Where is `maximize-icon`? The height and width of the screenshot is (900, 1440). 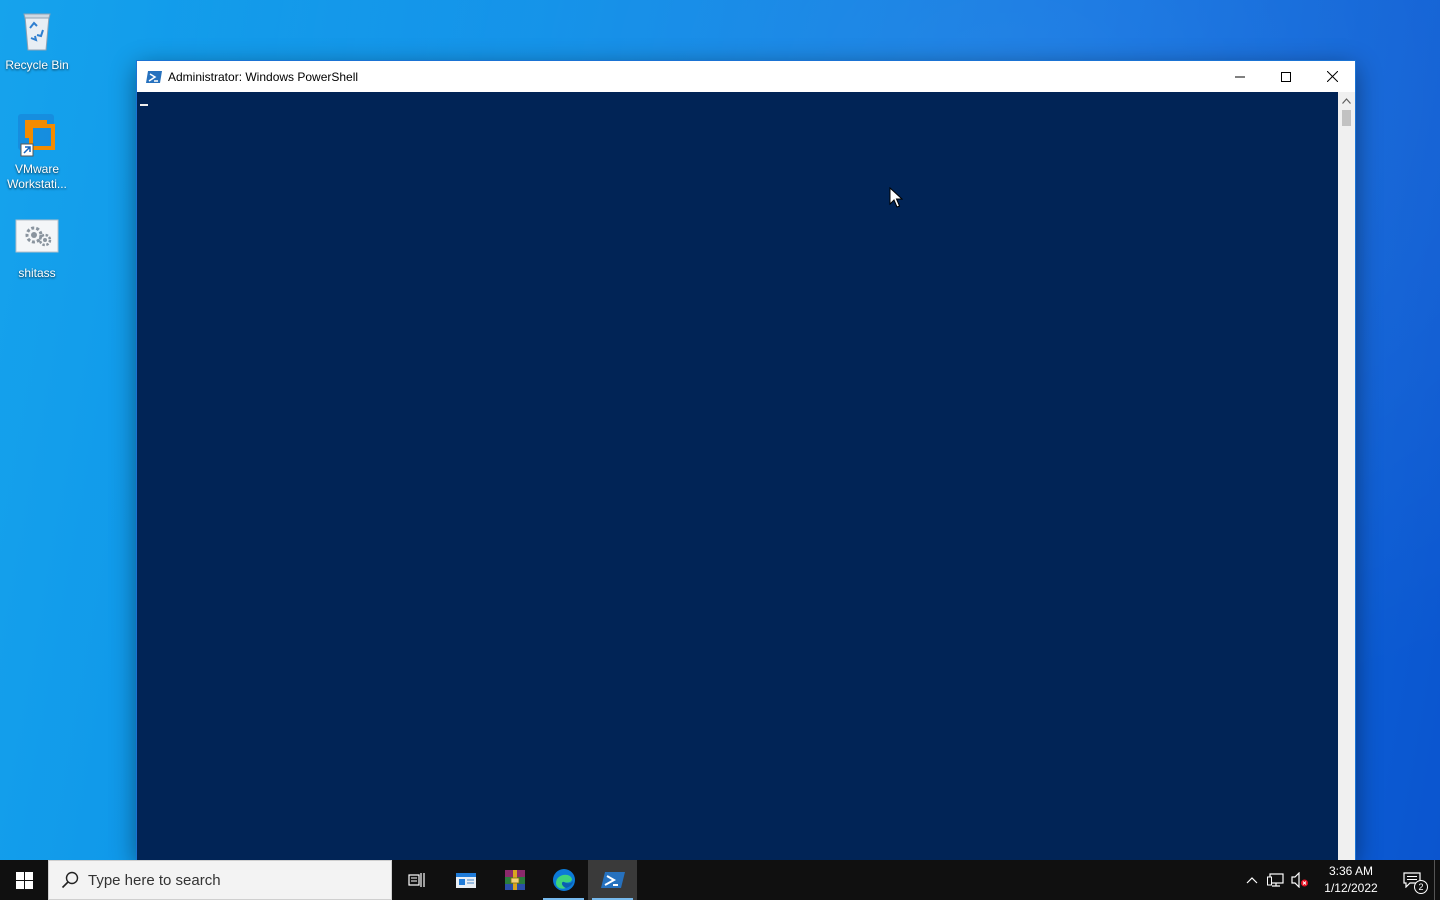 maximize-icon is located at coordinates (1286, 76).